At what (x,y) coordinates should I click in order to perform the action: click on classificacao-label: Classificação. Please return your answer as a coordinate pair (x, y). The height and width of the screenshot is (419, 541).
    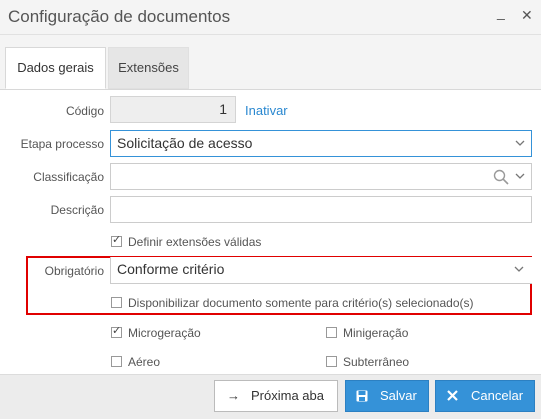
    Looking at the image, I should click on (68, 177).